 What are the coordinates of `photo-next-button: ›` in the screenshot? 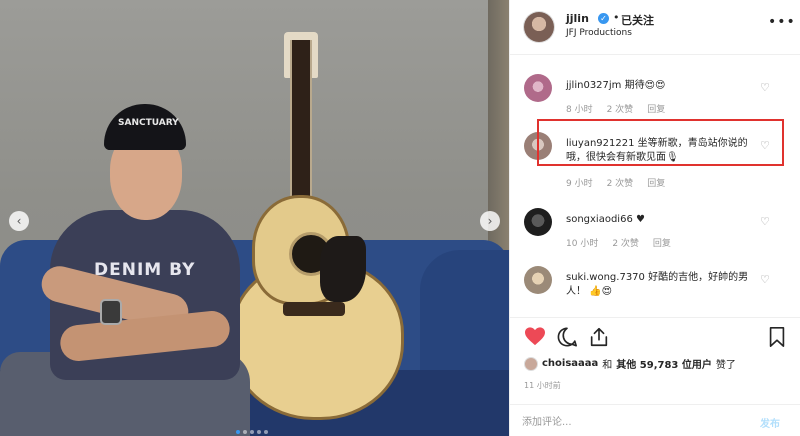 It's located at (490, 221).